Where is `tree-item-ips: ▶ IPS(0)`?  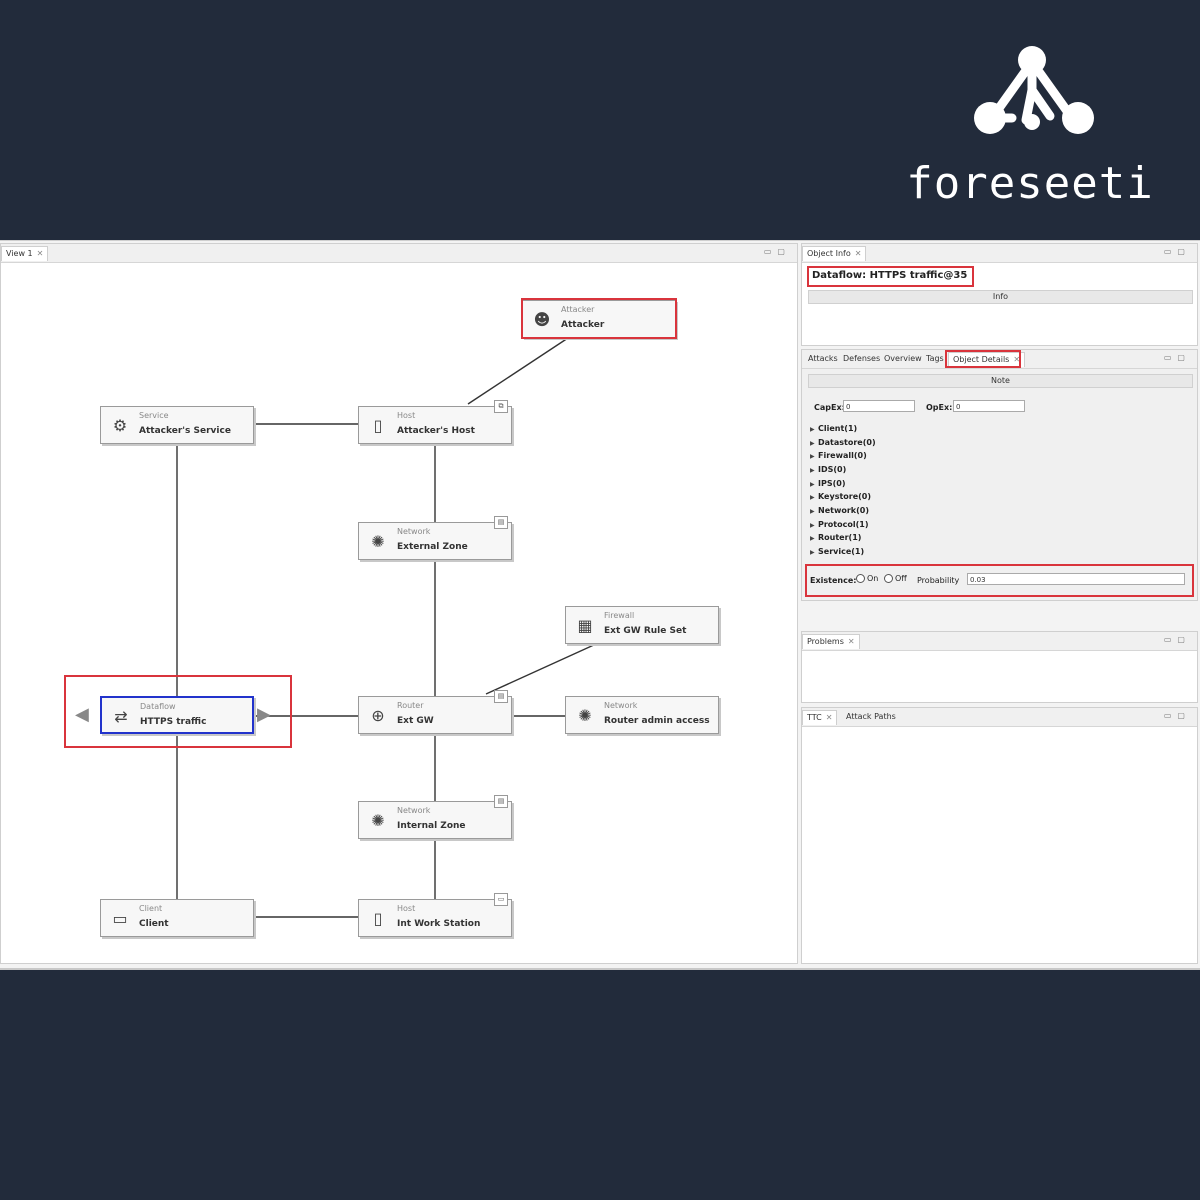 tree-item-ips: ▶ IPS(0) is located at coordinates (827, 483).